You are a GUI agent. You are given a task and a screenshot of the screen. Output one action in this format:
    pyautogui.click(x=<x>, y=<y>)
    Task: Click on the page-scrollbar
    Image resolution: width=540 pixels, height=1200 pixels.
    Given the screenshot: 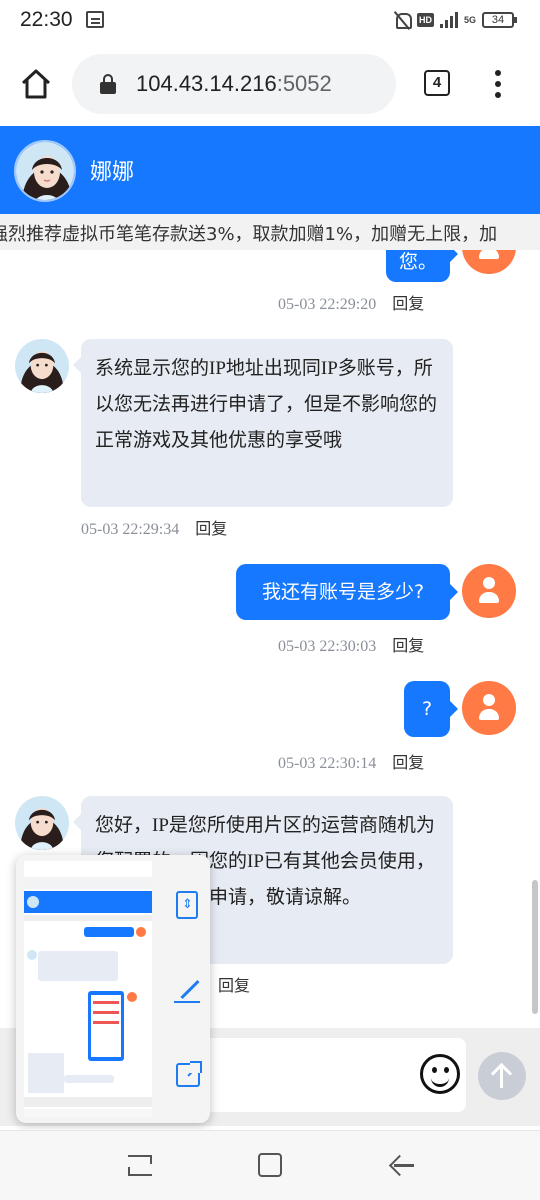 What is the action you would take?
    pyautogui.click(x=535, y=947)
    